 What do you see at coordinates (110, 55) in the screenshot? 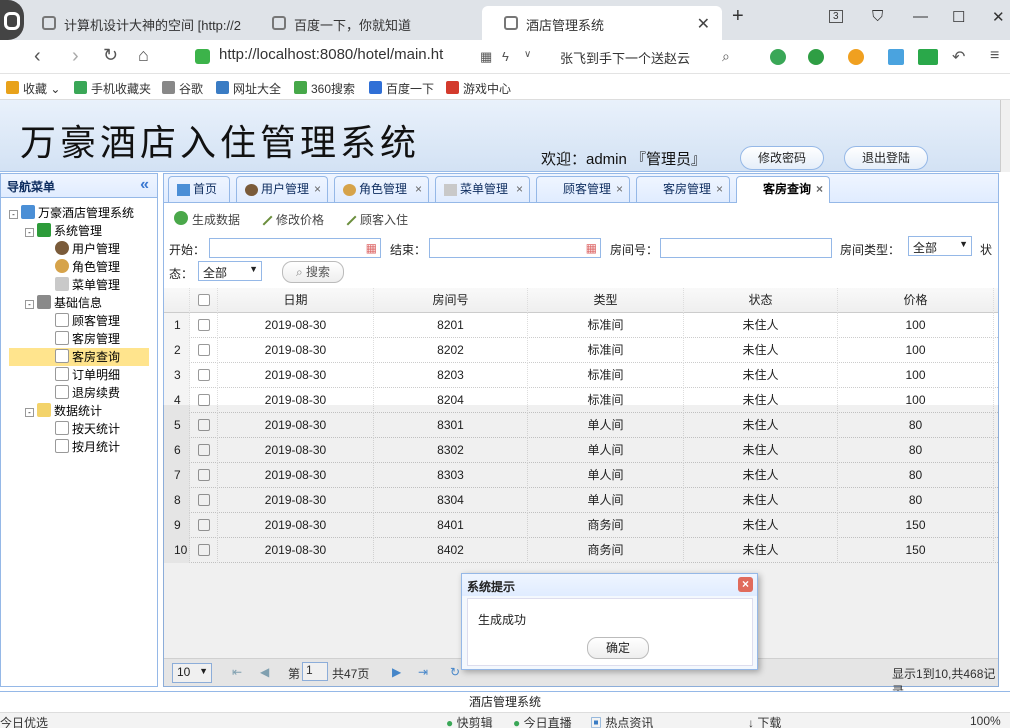
I see `reload-icon: ↻` at bounding box center [110, 55].